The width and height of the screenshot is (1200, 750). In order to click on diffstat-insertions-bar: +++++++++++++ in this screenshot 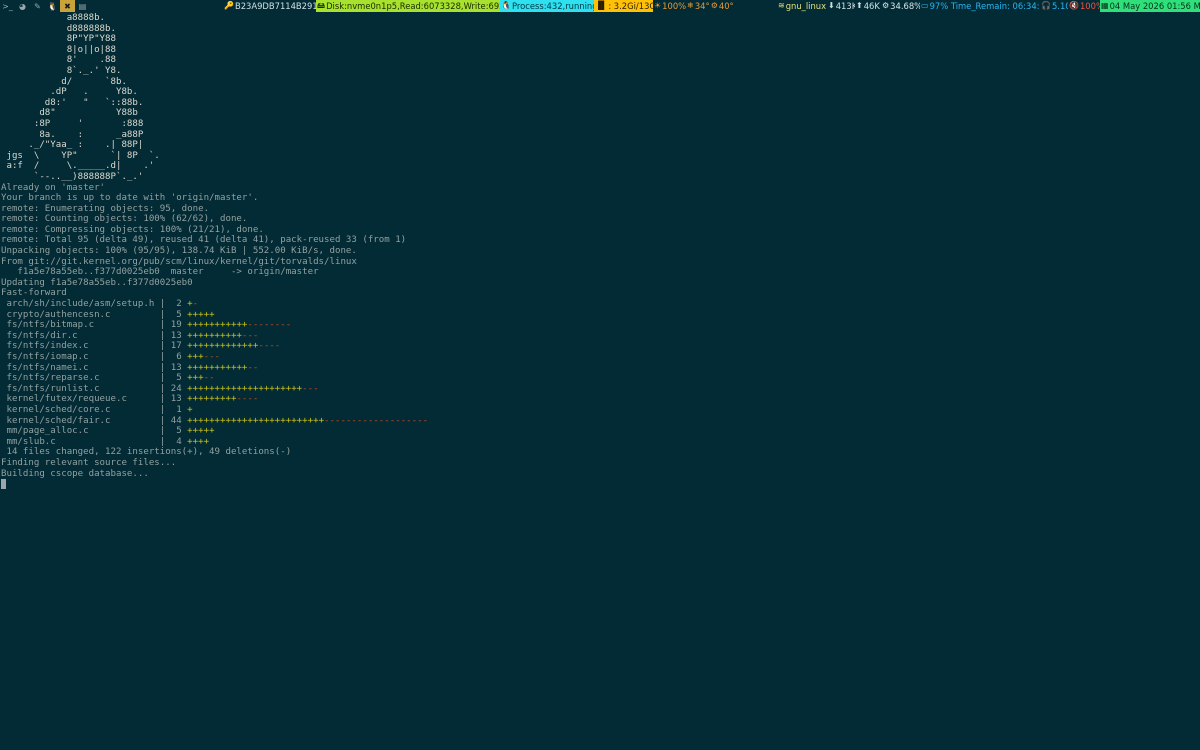, I will do `click(223, 346)`.